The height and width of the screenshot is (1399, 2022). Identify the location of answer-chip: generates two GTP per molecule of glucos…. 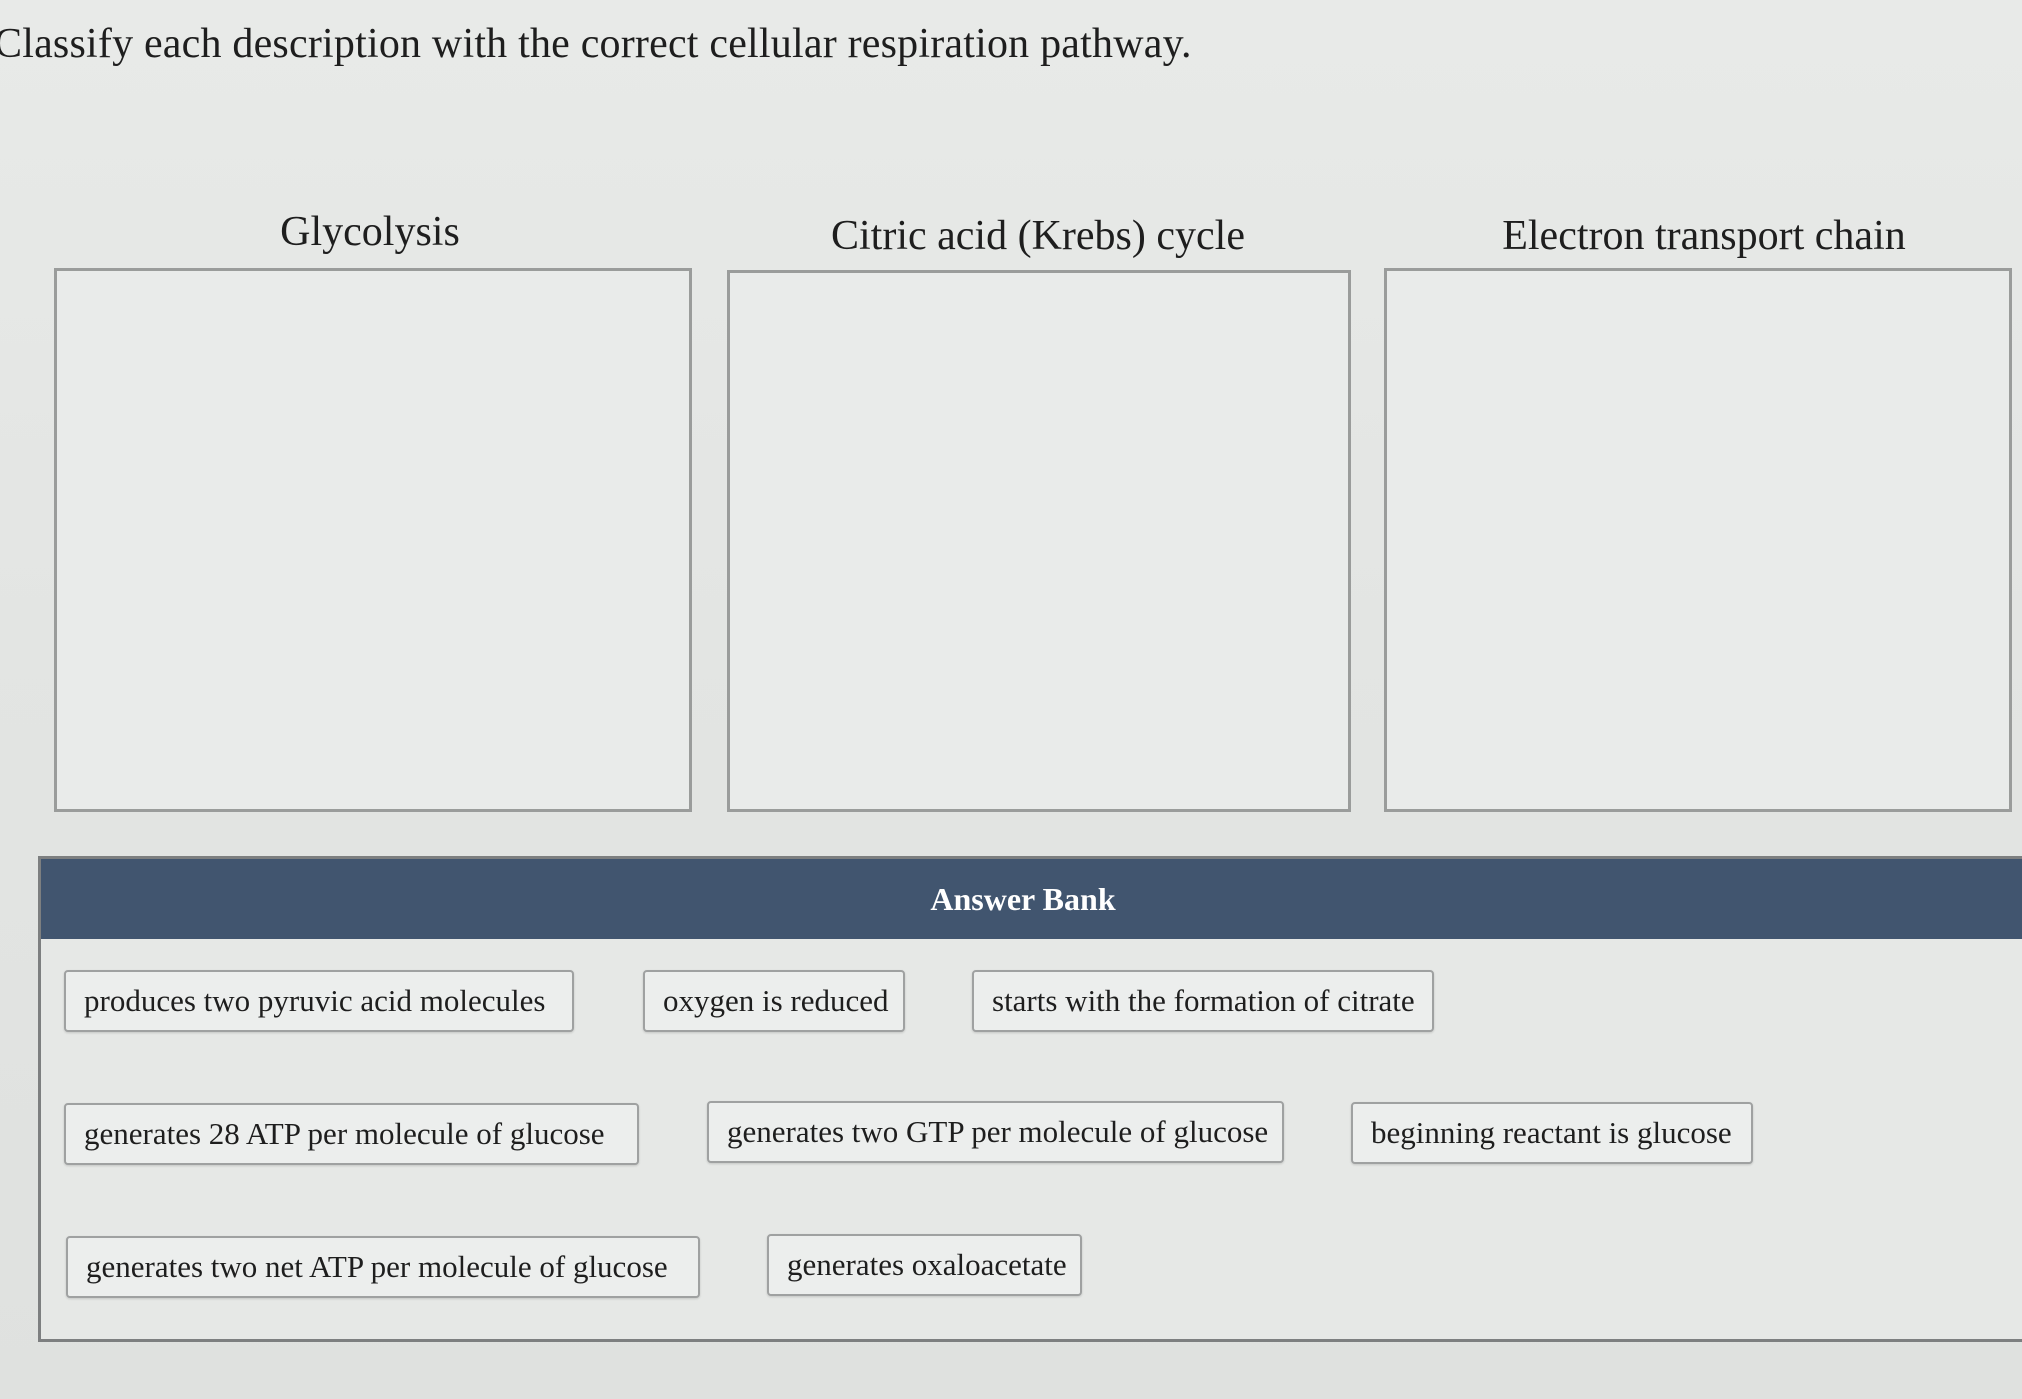
(995, 1132).